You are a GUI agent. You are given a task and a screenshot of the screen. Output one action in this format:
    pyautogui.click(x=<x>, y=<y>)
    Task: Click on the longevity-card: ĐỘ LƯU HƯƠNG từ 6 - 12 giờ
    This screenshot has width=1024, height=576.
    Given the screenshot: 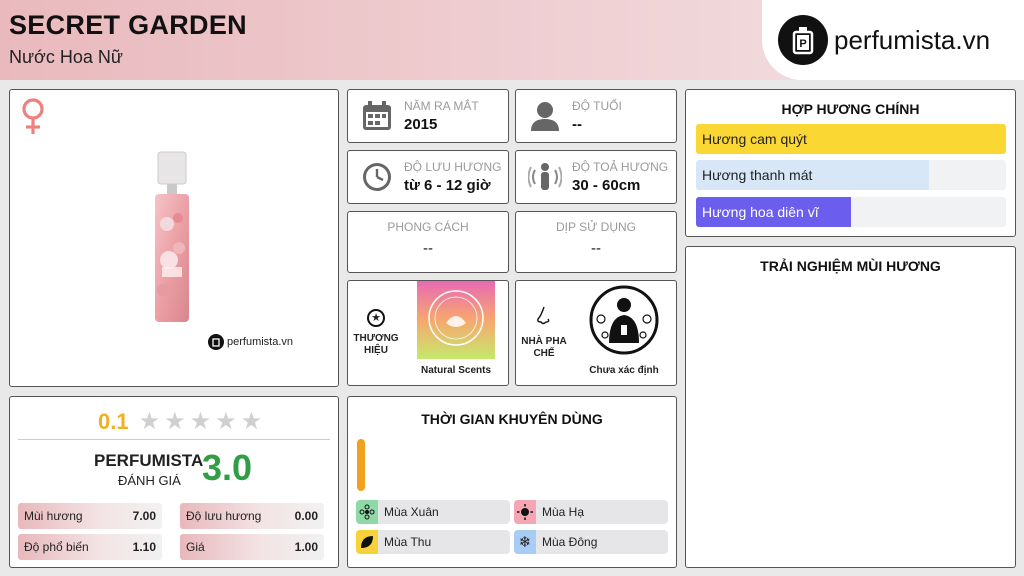 What is the action you would take?
    pyautogui.click(x=428, y=177)
    